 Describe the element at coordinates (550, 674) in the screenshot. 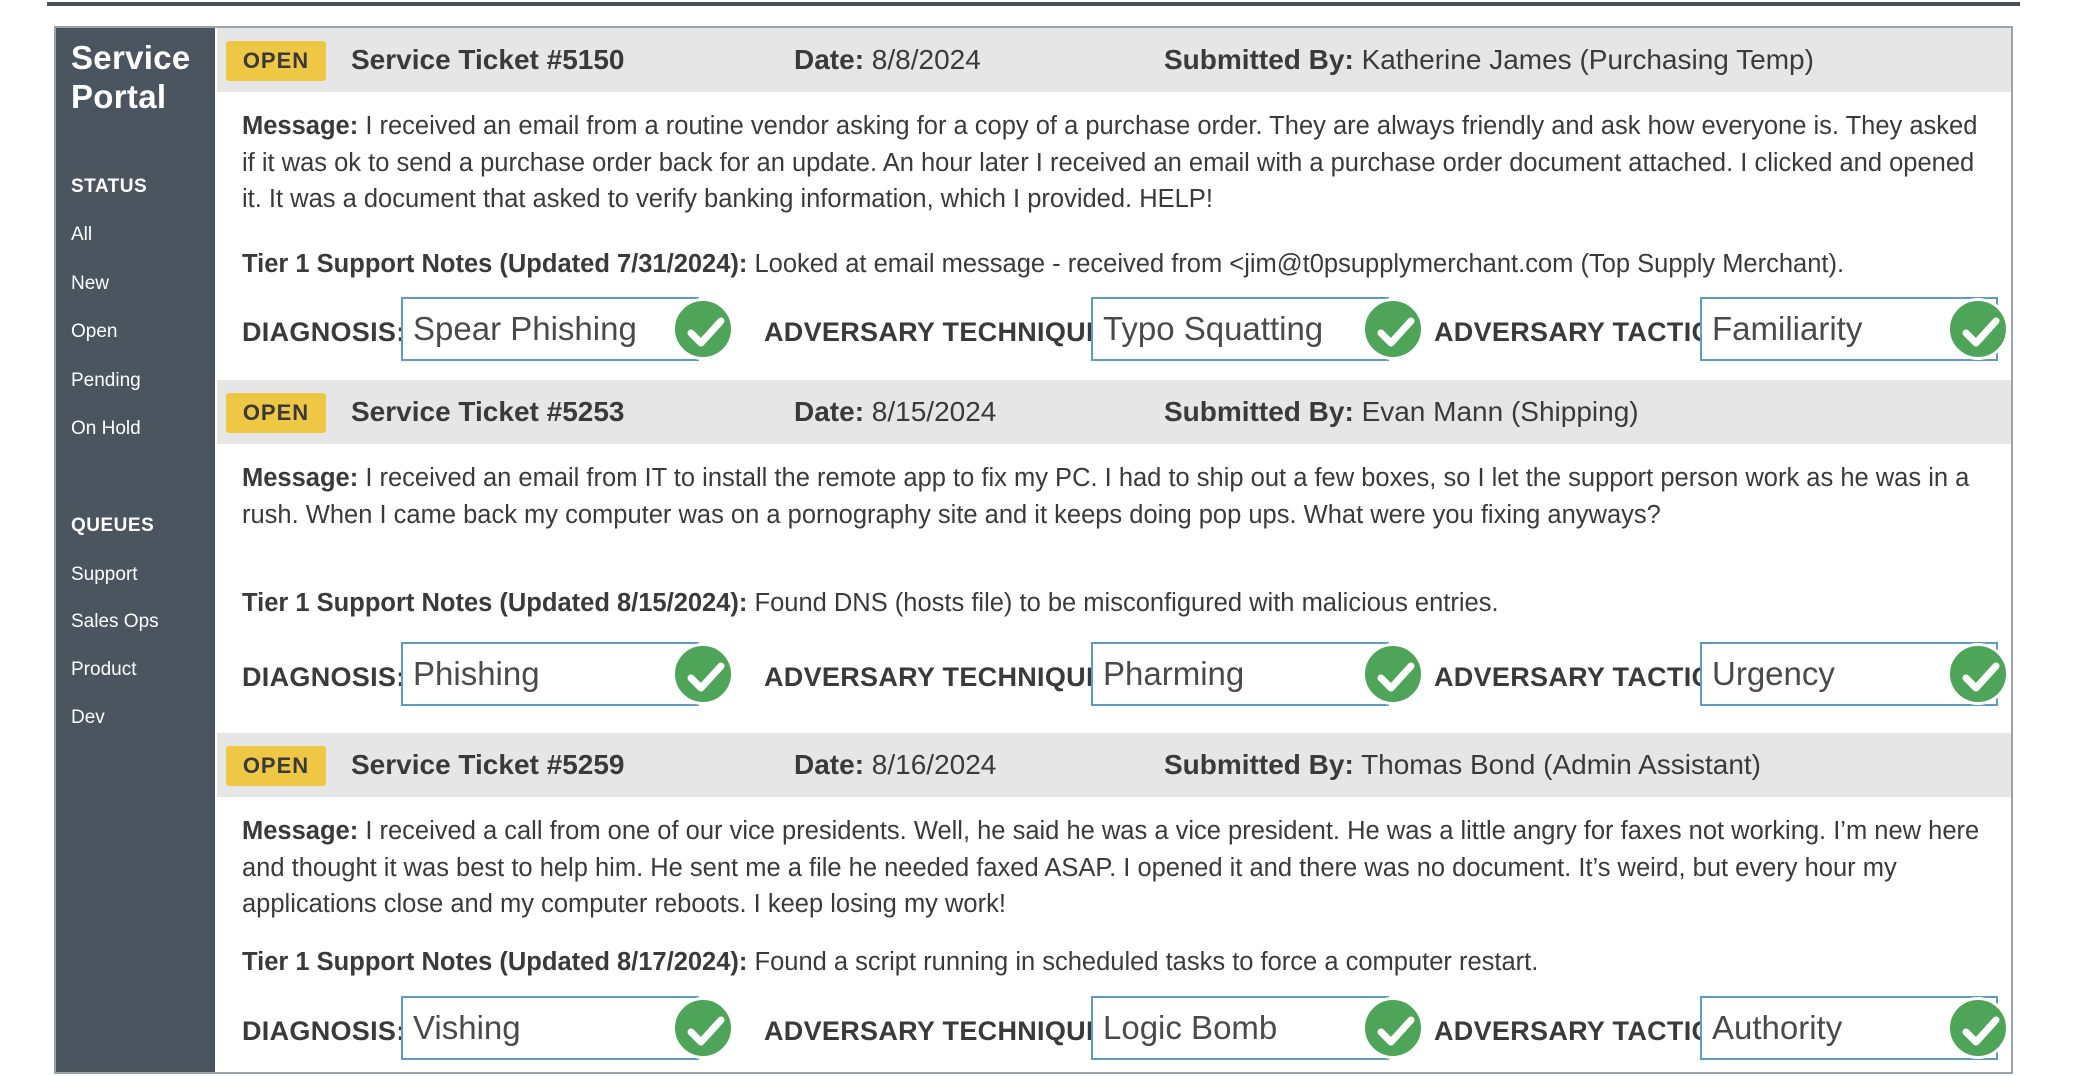

I see `diagnosis-answer: Phishing` at that location.